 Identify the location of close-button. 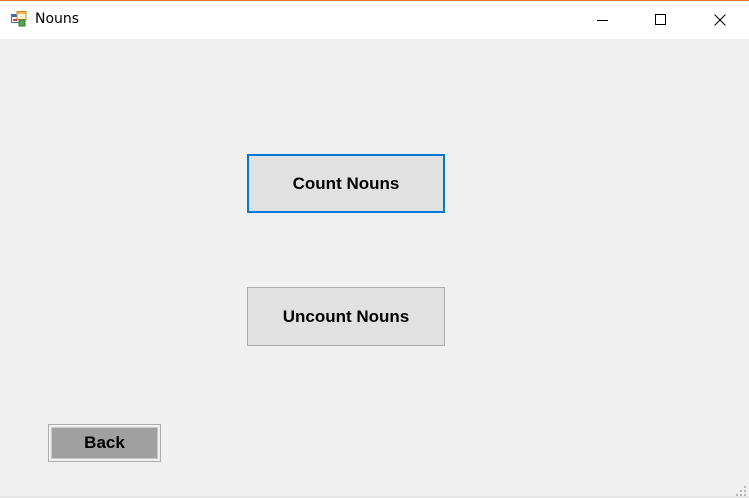
(720, 20).